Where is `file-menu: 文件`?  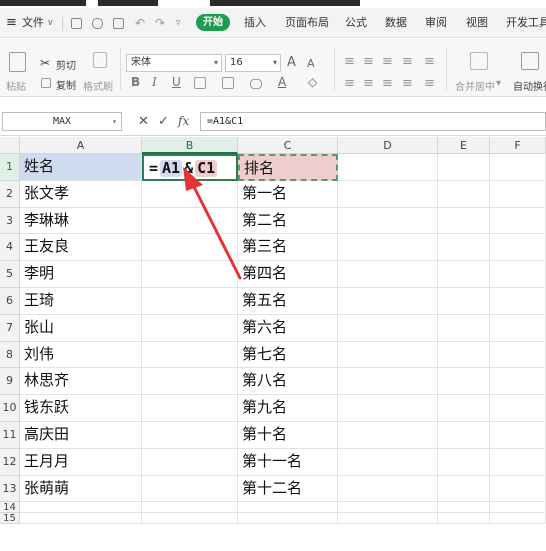 file-menu: 文件 is located at coordinates (33, 23).